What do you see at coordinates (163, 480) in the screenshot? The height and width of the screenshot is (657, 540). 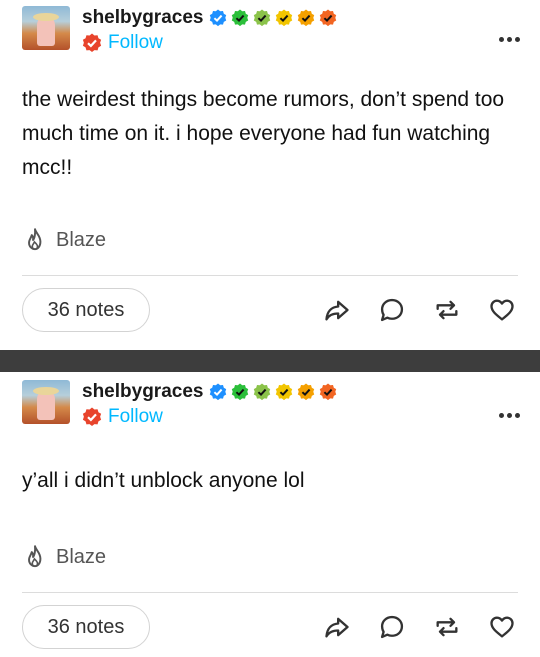 I see `post-body: y’all i didn’t unblock anyone lol` at bounding box center [163, 480].